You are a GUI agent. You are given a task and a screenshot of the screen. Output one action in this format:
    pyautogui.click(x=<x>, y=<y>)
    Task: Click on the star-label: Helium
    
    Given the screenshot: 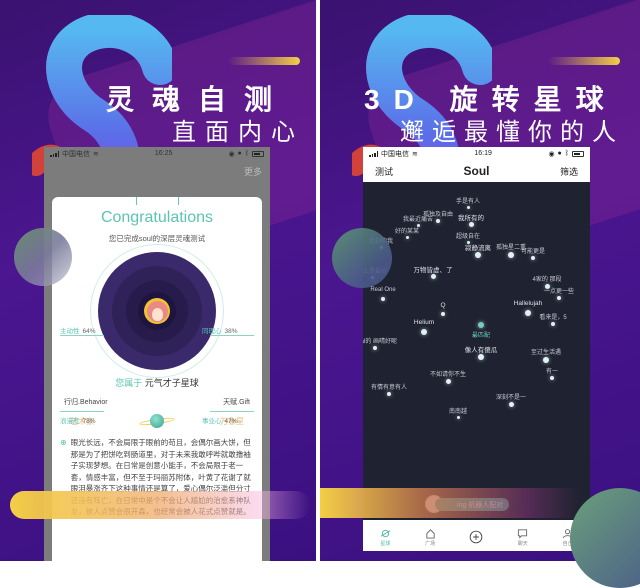 What is the action you would take?
    pyautogui.click(x=424, y=322)
    